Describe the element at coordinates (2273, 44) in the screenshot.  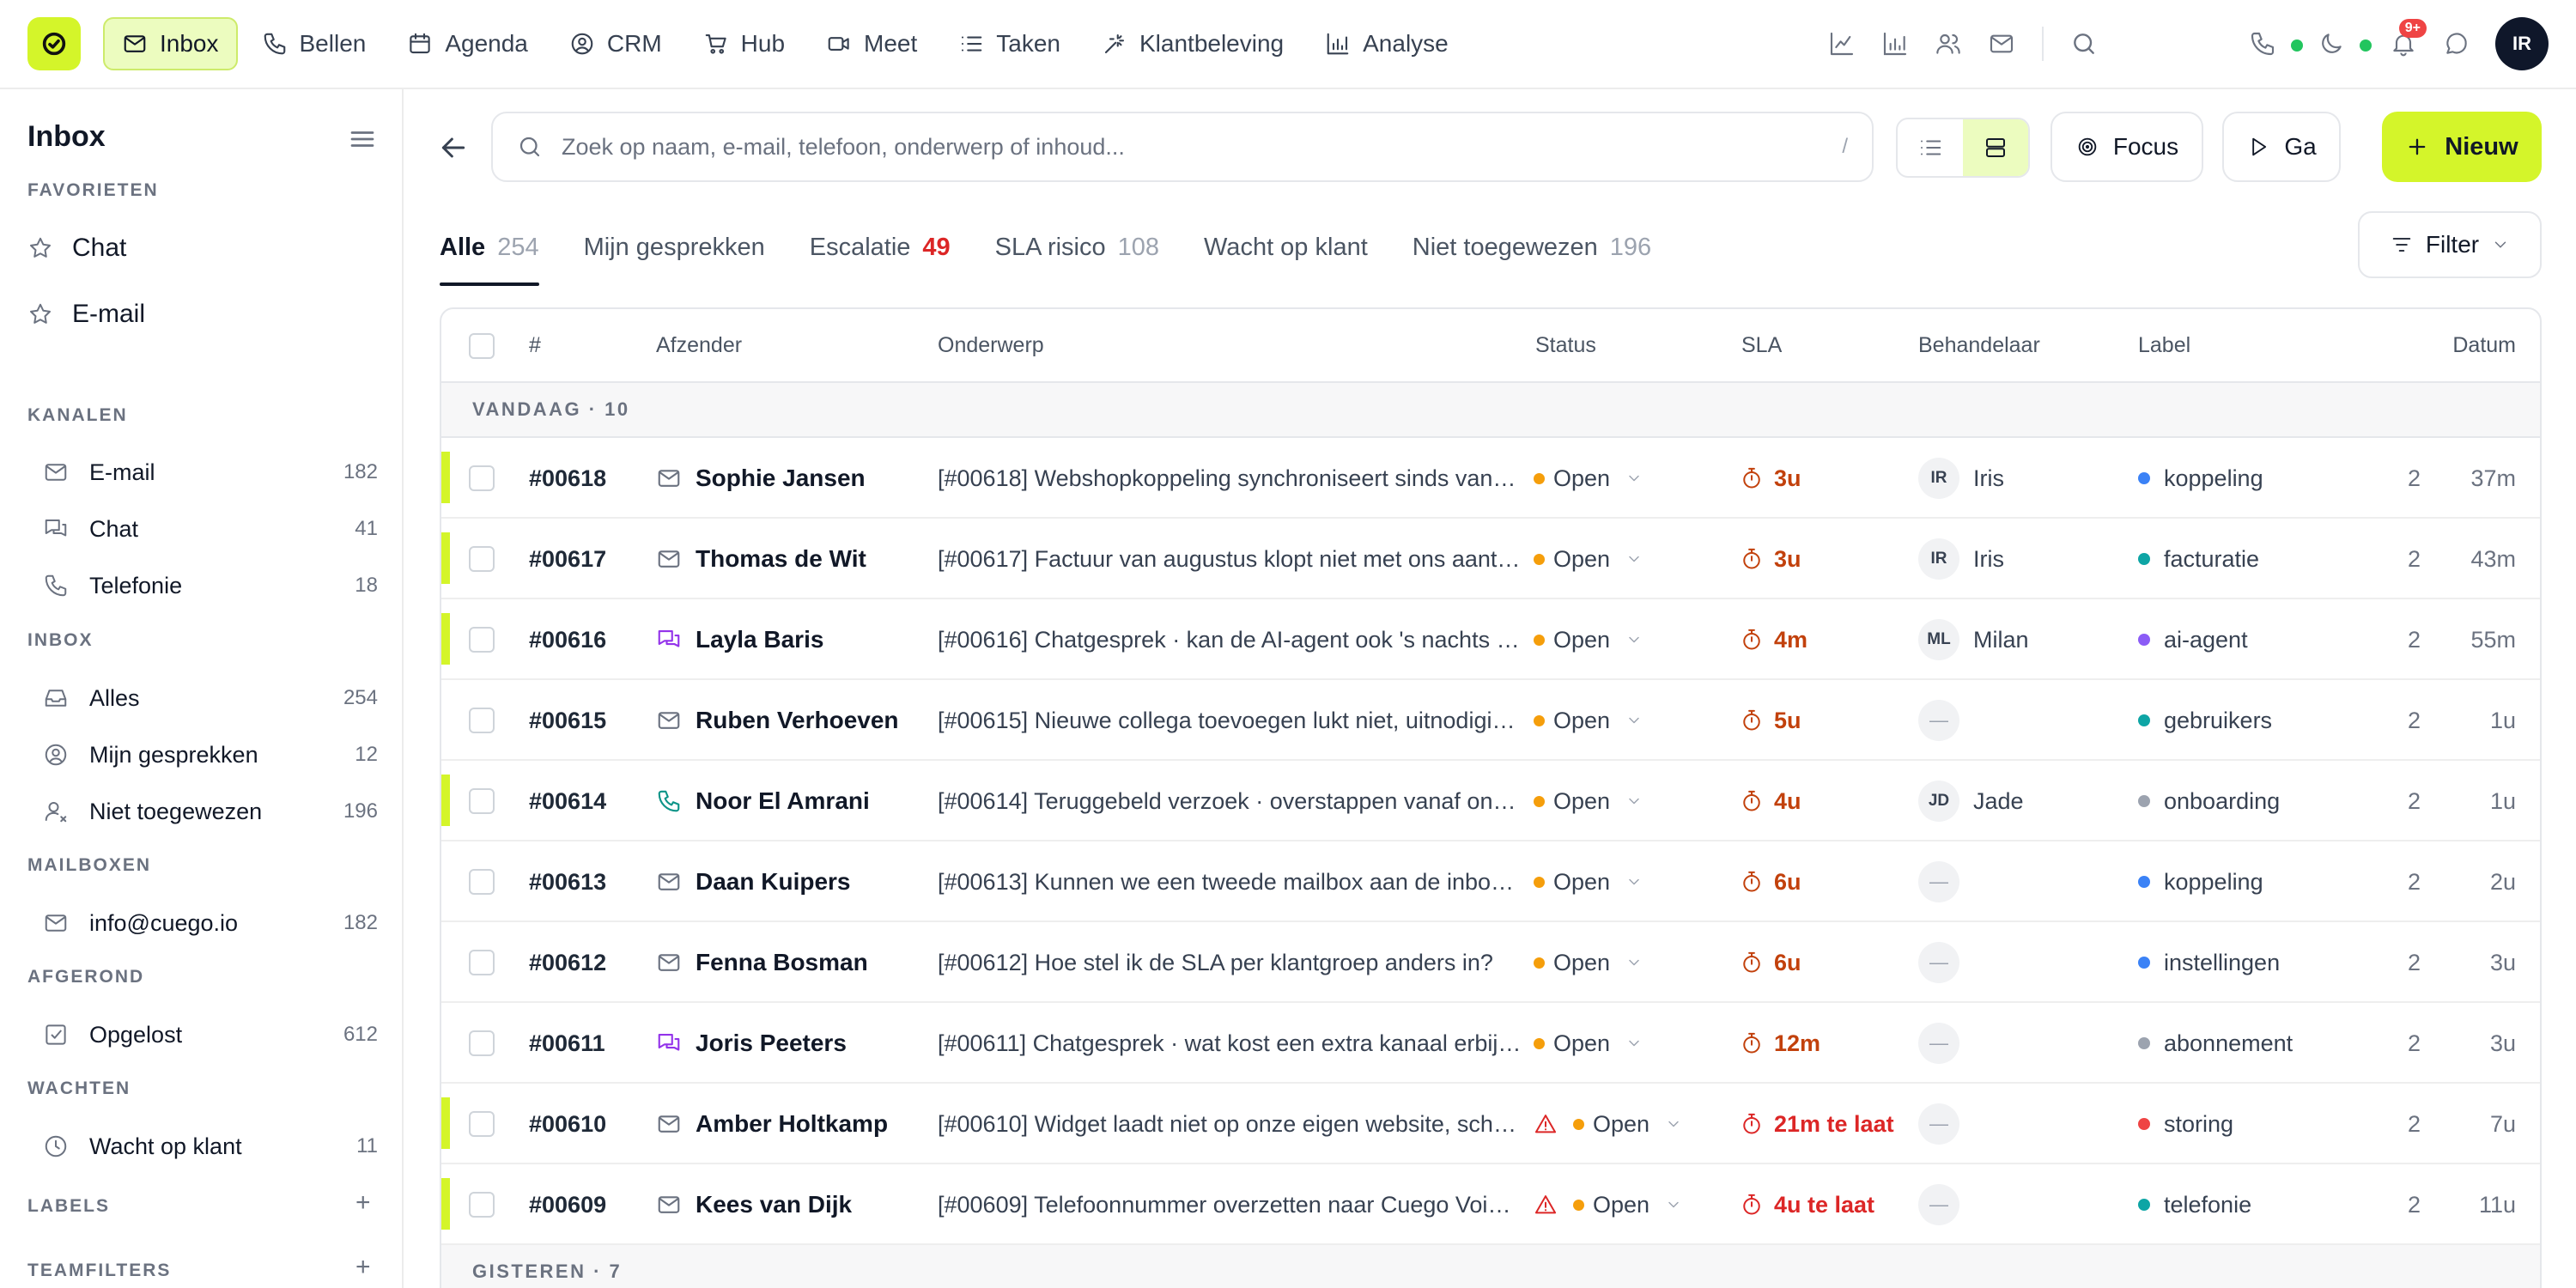
I see `phone-status-icon` at that location.